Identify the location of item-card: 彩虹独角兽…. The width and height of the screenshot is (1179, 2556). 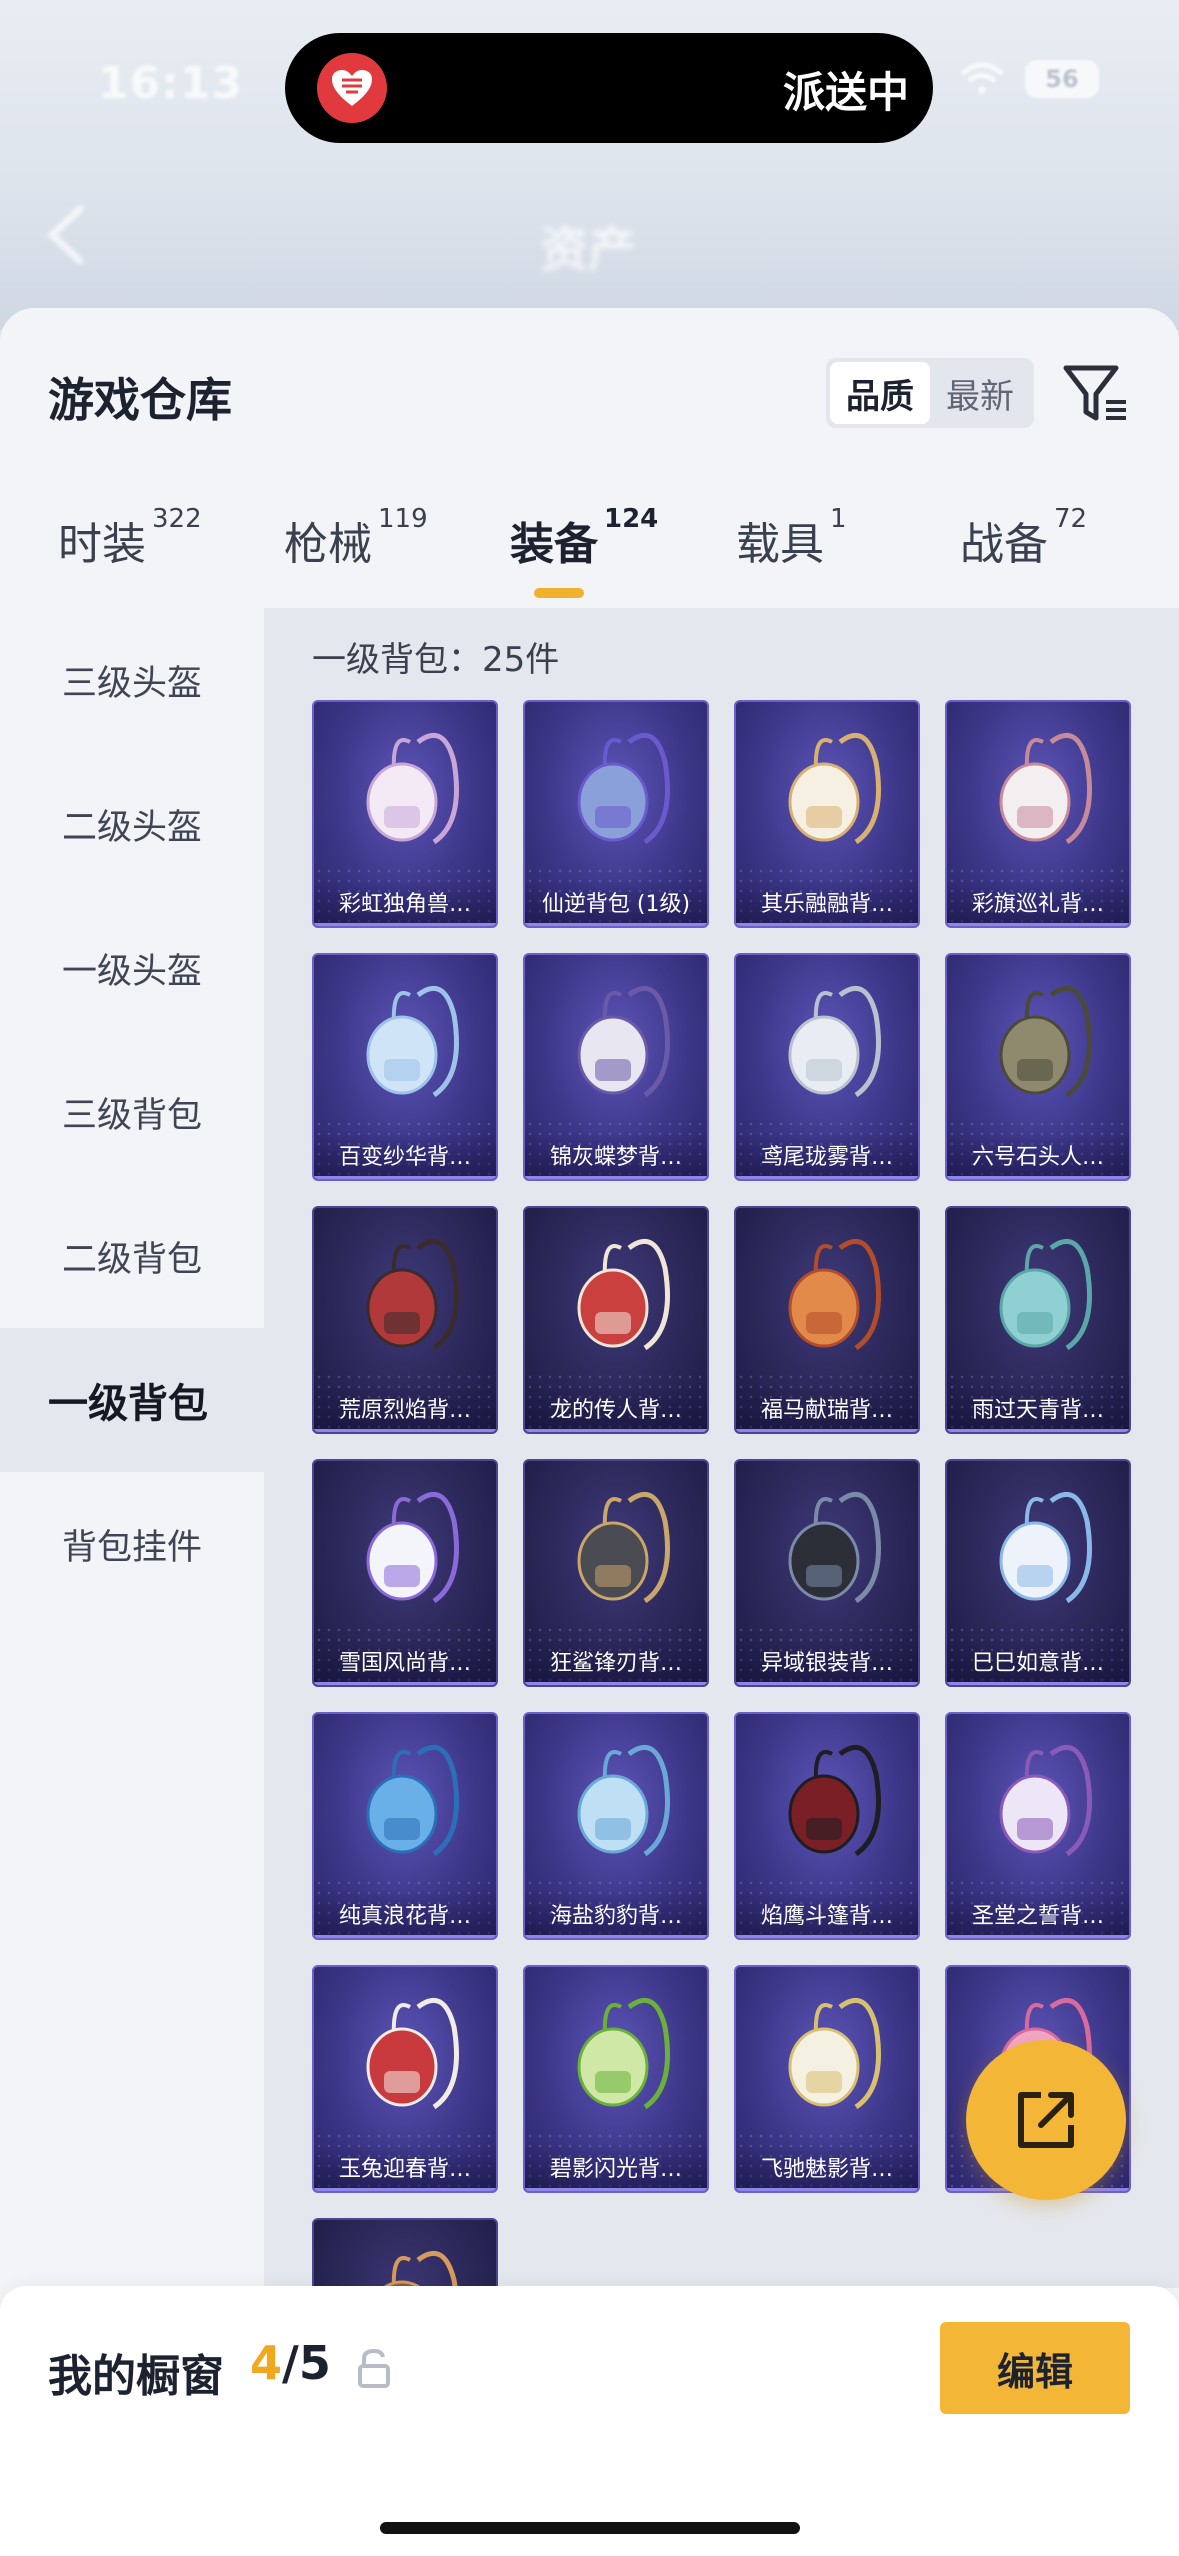
(405, 814).